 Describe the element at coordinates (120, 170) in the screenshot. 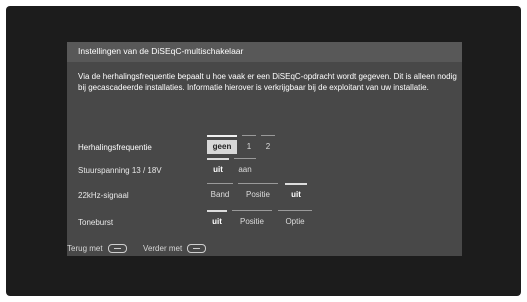

I see `row-label-stuurspanning: Stuurspanning 13 / 18V` at that location.